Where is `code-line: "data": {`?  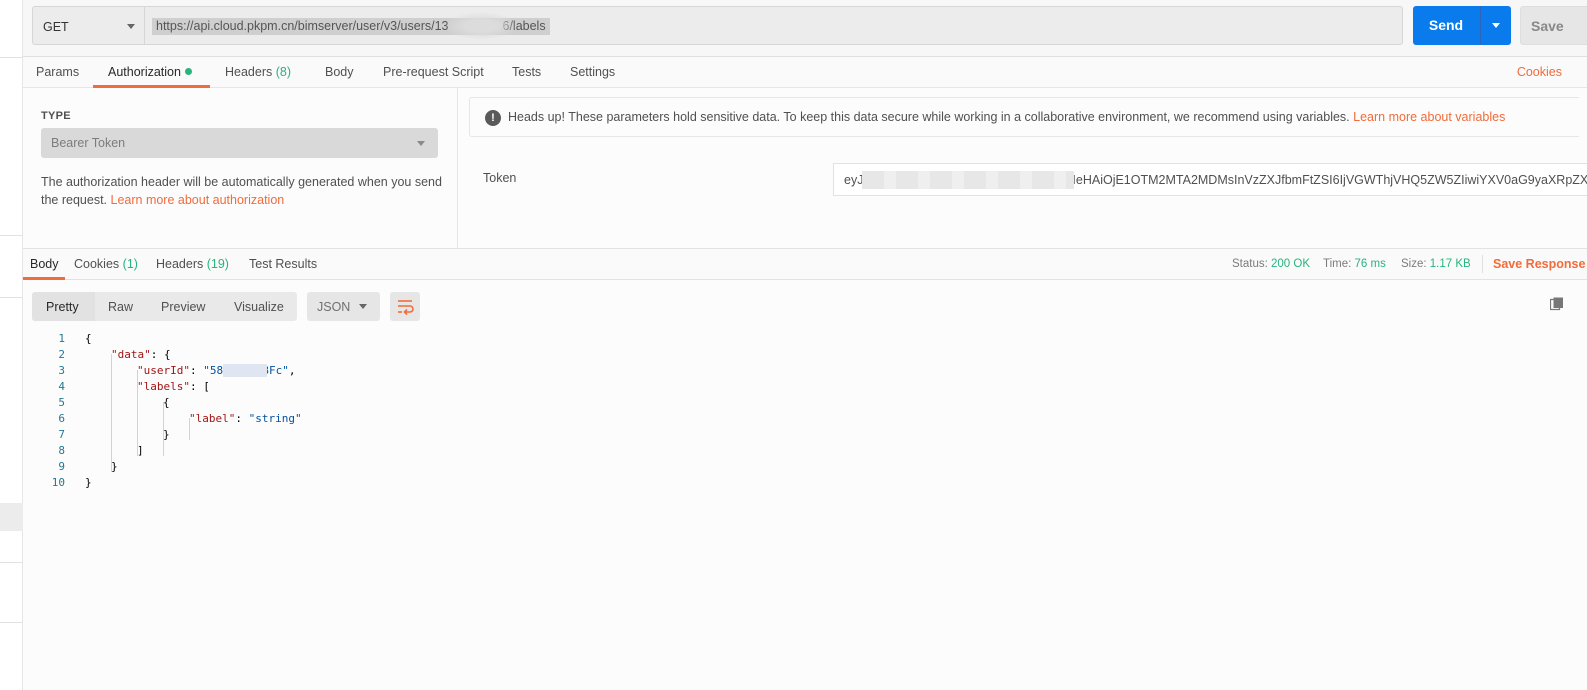
code-line: "data": { is located at coordinates (141, 354).